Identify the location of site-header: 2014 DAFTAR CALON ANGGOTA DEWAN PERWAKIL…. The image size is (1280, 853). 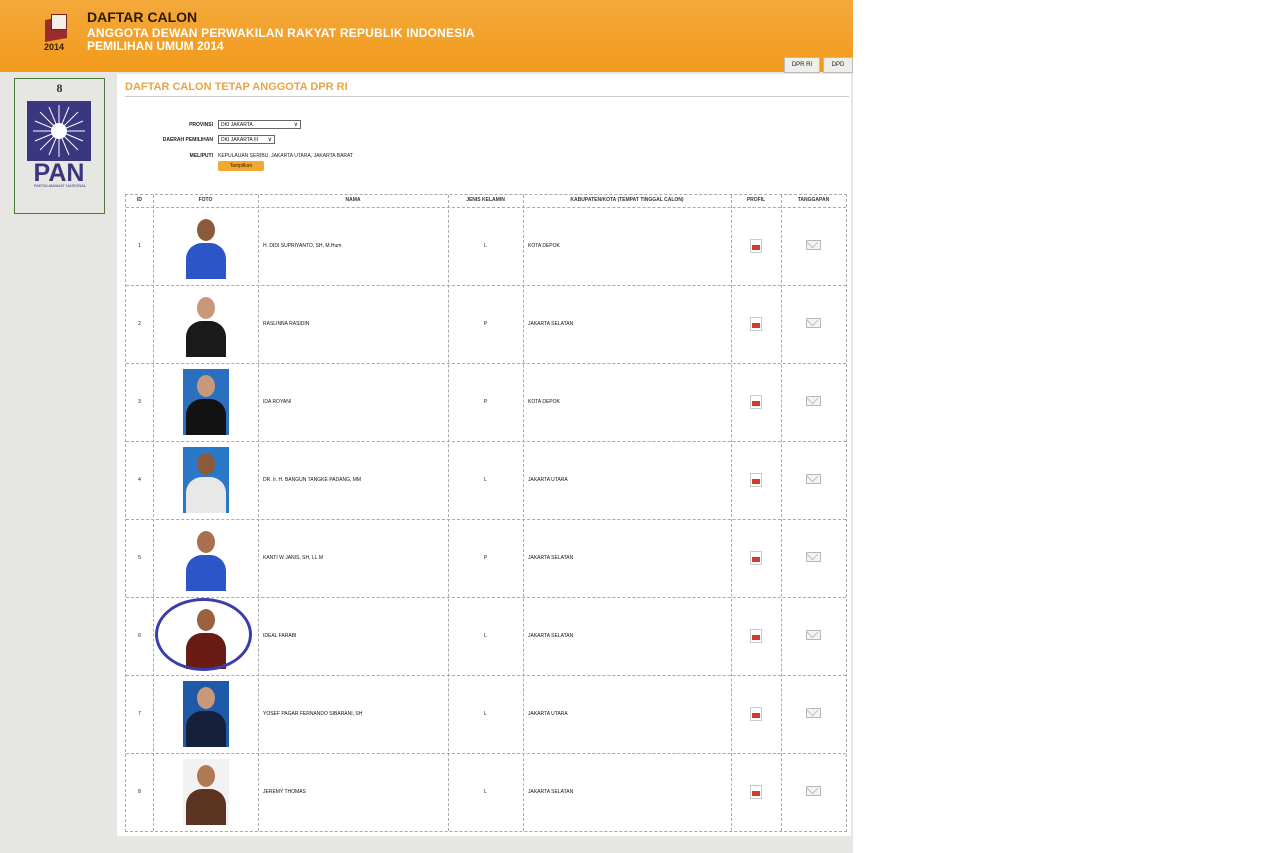
(426, 36).